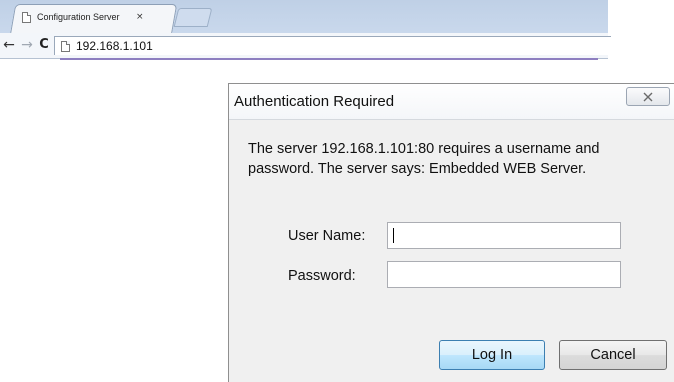 The width and height of the screenshot is (674, 382). I want to click on dialog-titlebar: Authentication Required, so click(451, 102).